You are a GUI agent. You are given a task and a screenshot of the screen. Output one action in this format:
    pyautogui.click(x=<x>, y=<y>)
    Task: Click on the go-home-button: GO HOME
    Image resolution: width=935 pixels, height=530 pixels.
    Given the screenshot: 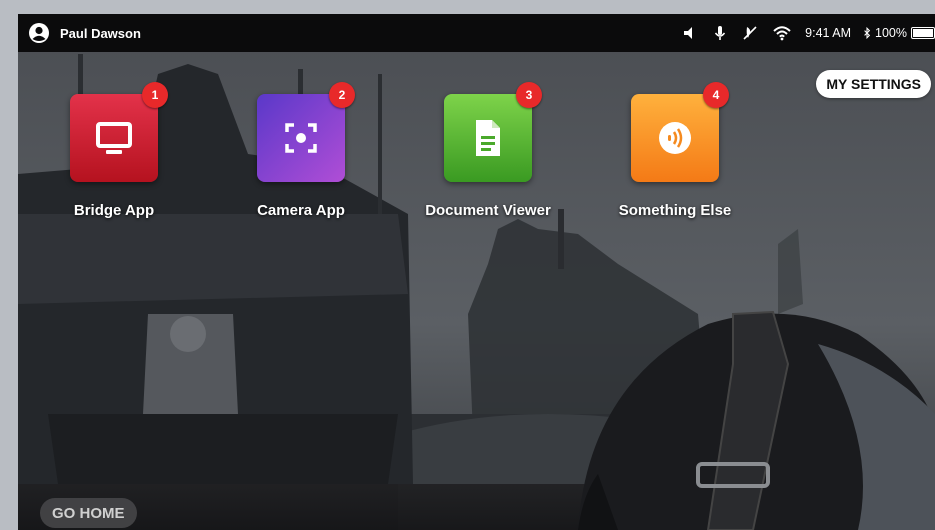 What is the action you would take?
    pyautogui.click(x=88, y=513)
    